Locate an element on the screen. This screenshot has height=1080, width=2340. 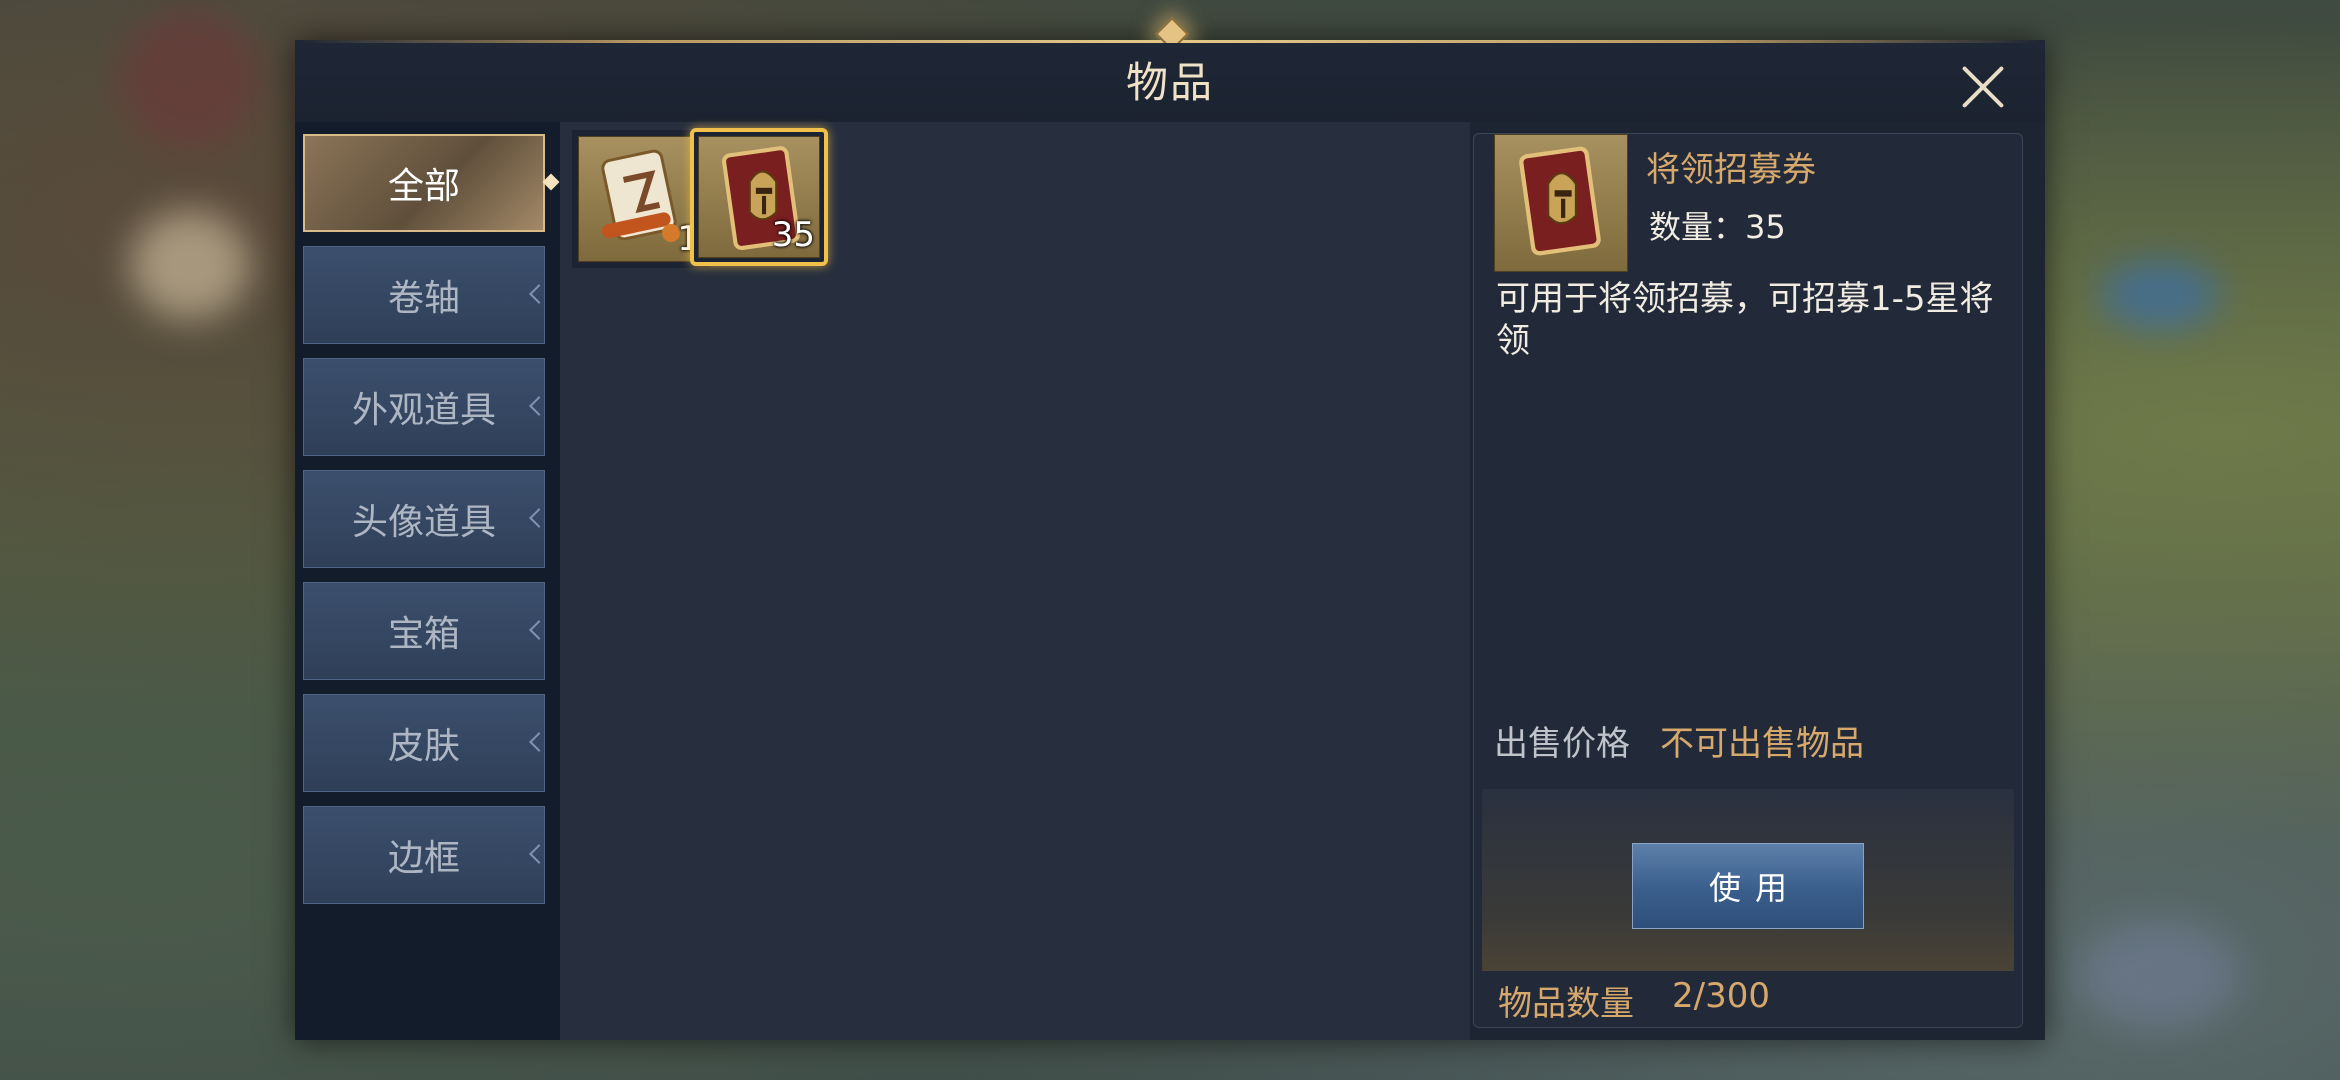
window-title: 物品 is located at coordinates (1169, 82).